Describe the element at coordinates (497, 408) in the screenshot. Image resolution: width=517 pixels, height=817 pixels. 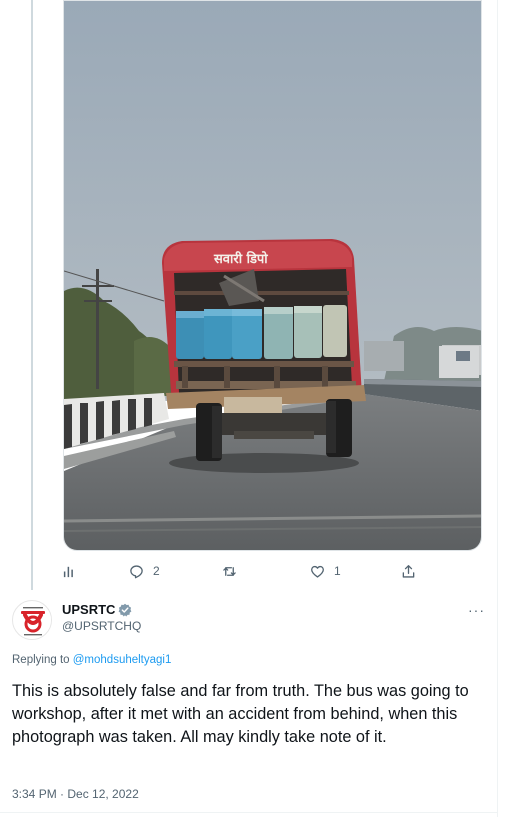
I see `timeline-border` at that location.